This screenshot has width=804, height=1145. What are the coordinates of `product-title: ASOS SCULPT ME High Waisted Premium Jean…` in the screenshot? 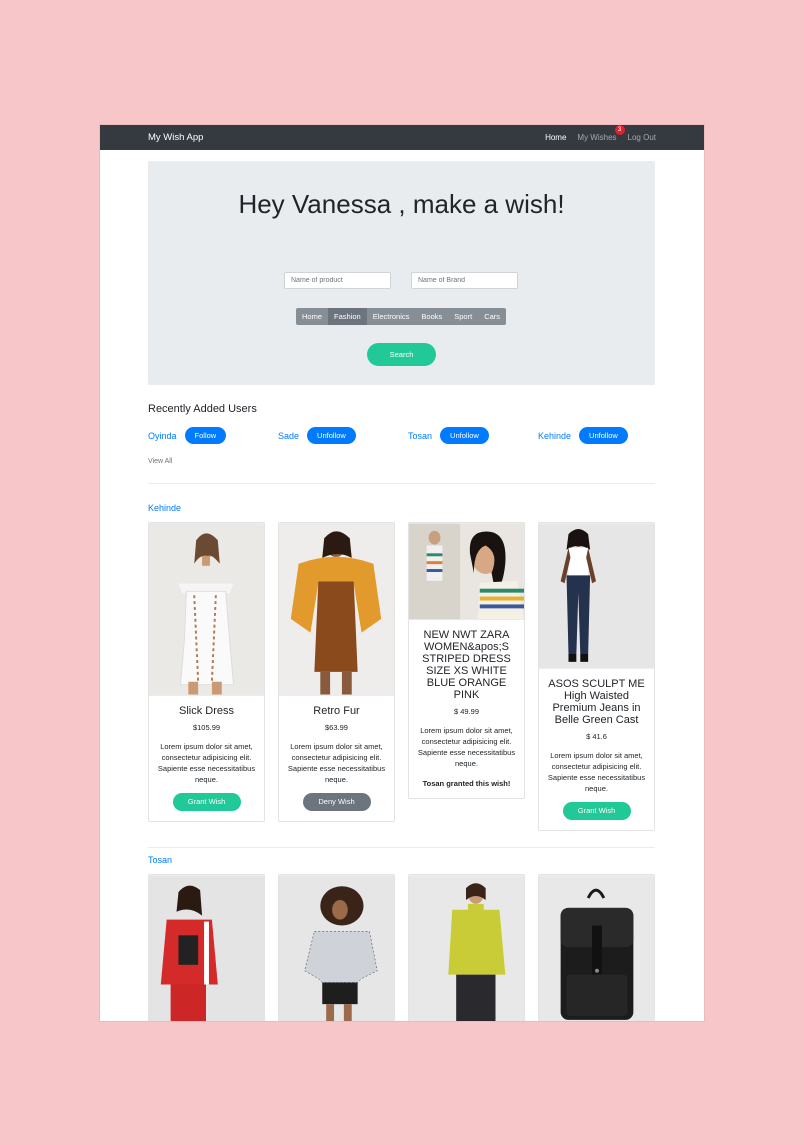 It's located at (596, 702).